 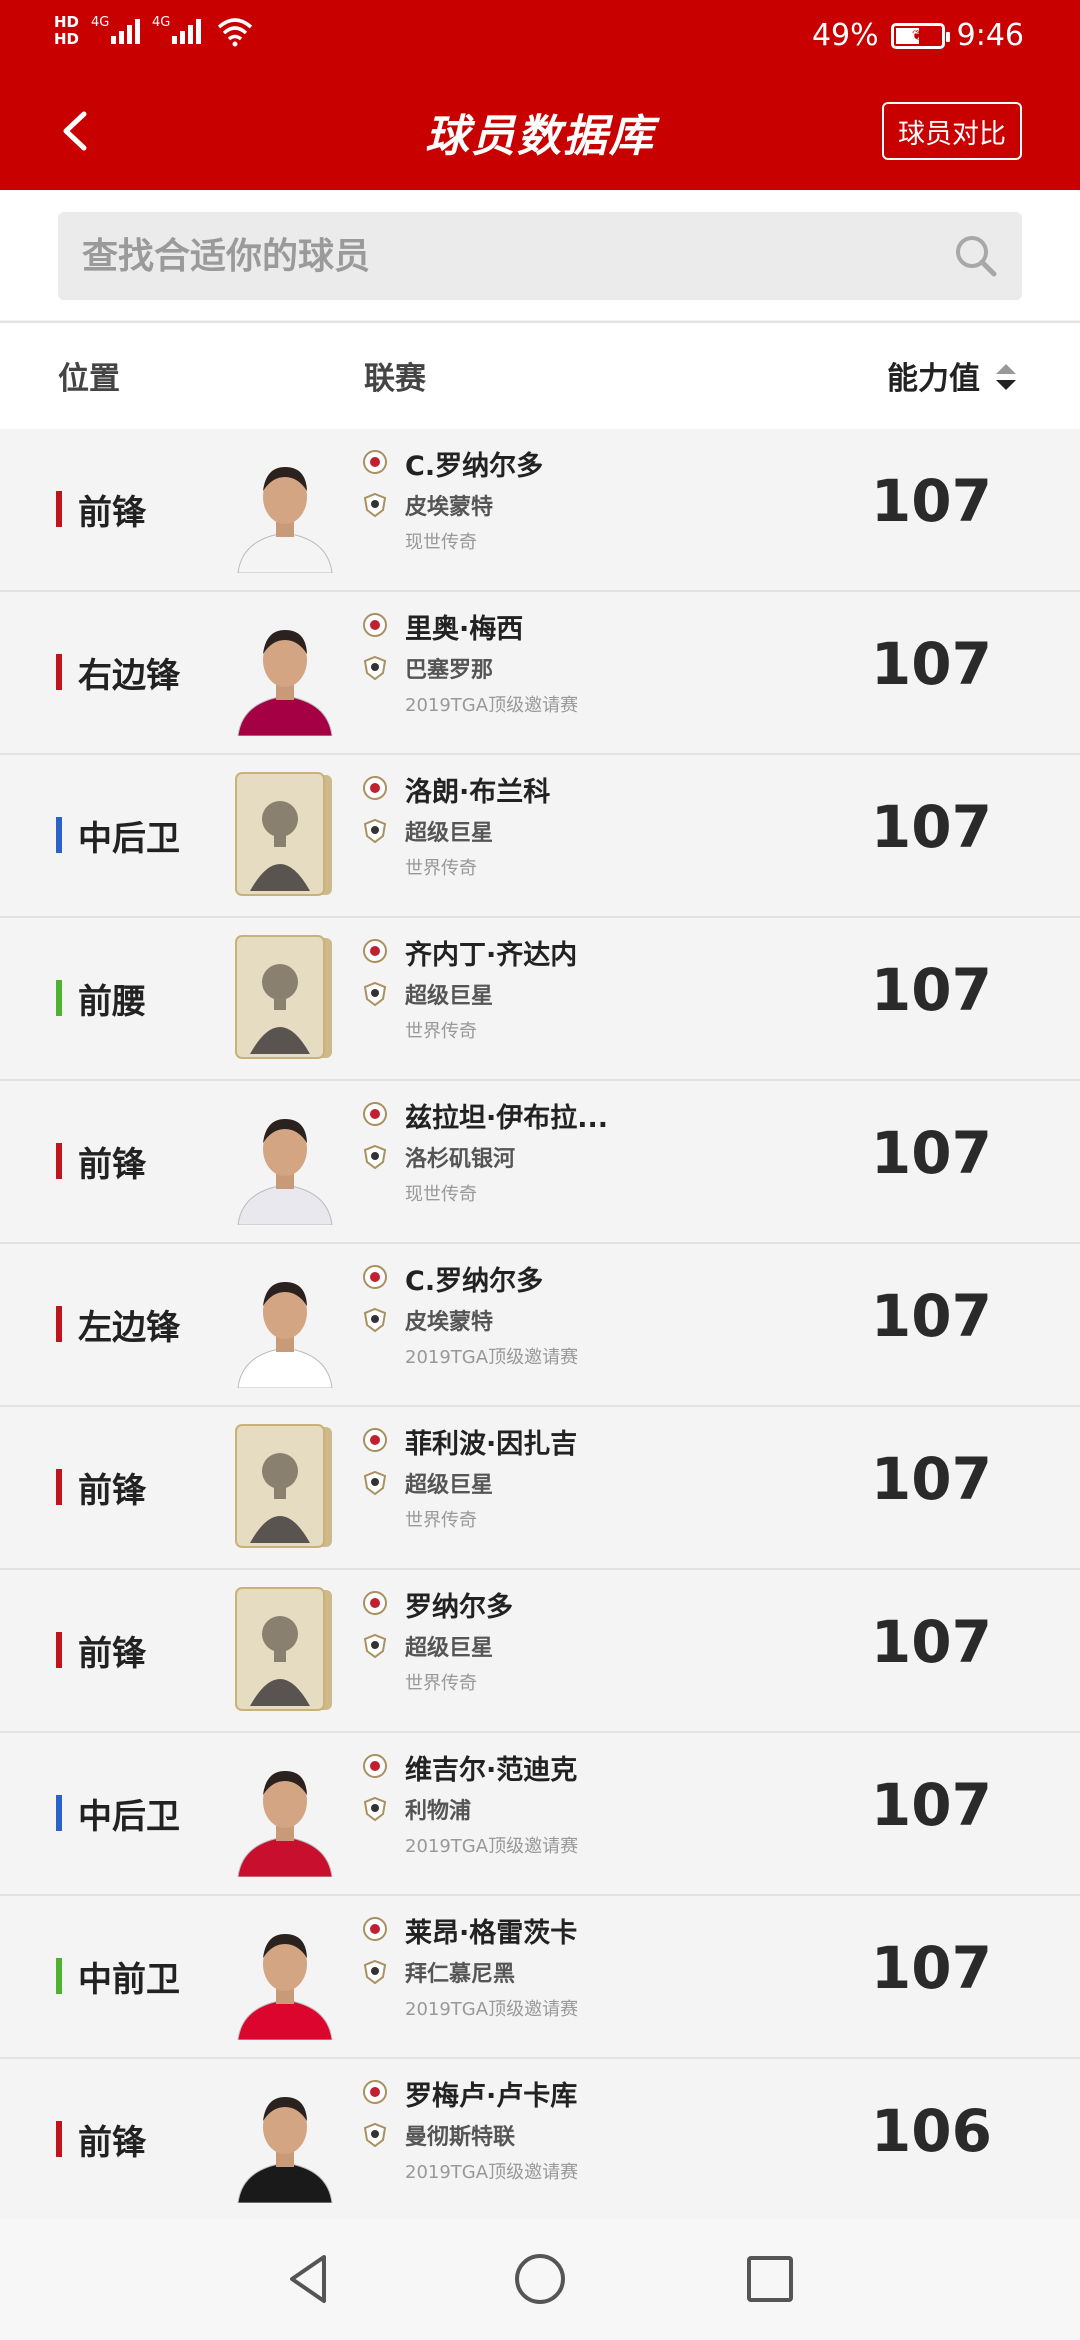 What do you see at coordinates (931, 2131) in the screenshot?
I see `player-rating: 106` at bounding box center [931, 2131].